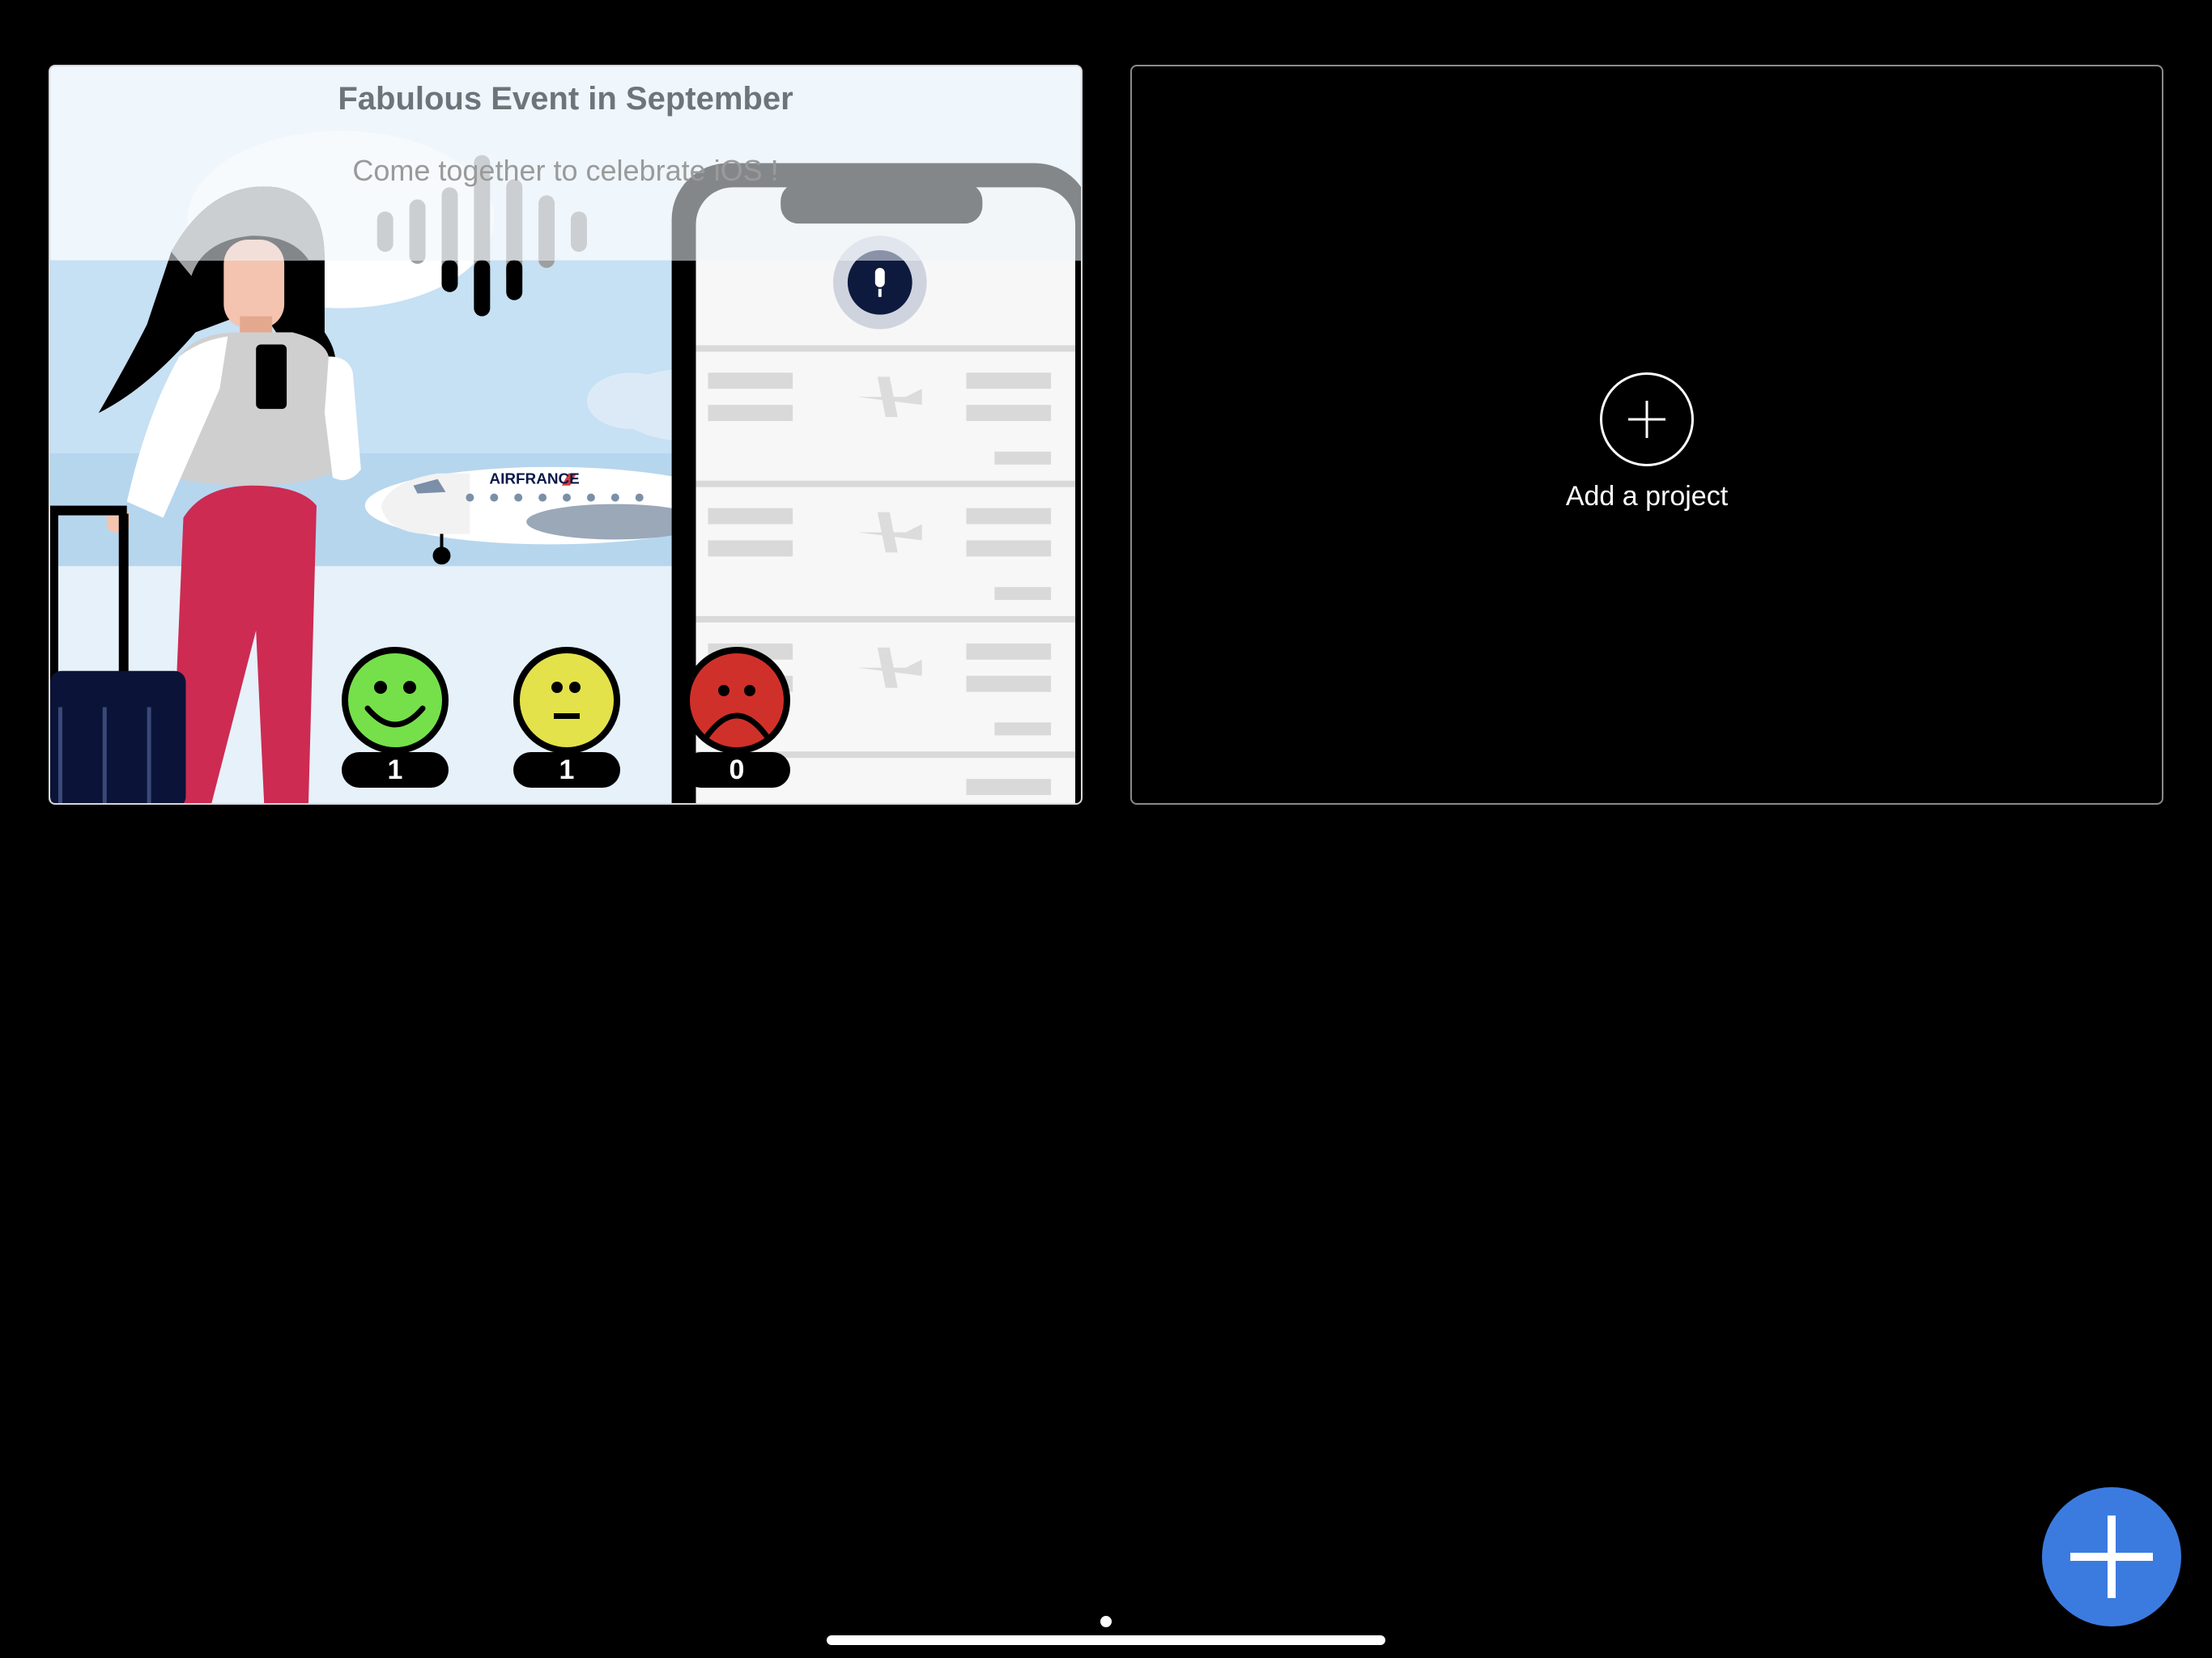  I want to click on airline-label: AIRFRANCE, so click(534, 479).